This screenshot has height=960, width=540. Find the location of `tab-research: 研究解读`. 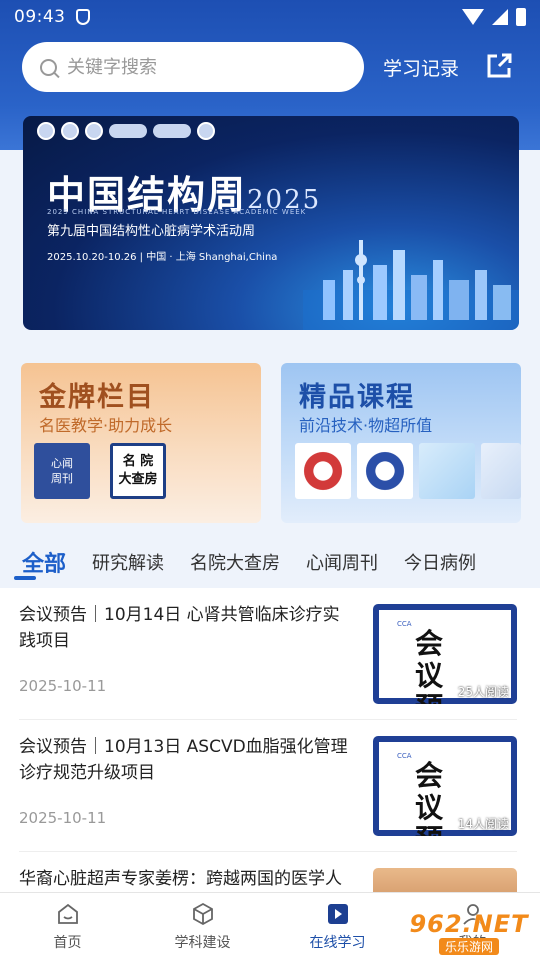

tab-research: 研究解读 is located at coordinates (128, 562).